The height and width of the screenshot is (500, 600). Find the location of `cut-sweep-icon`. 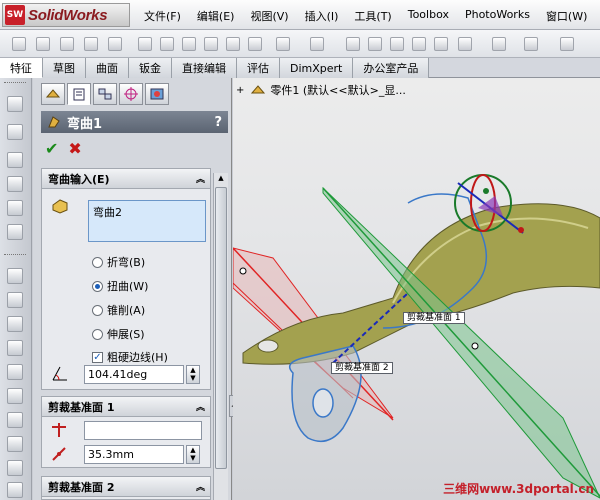

cut-sweep-icon is located at coordinates (189, 44).